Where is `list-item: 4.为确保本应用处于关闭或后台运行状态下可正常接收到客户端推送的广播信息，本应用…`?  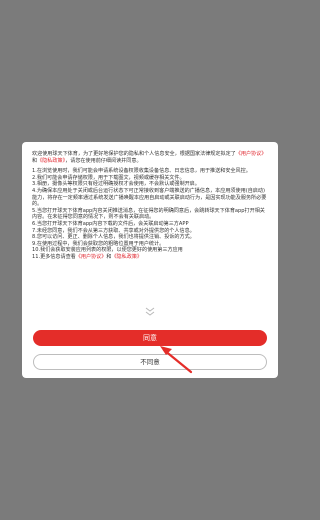
list-item: 4.为确保本应用处于关闭或后台运行状态下可正常接收到客户端推送的广播信息，本应用… is located at coordinates (149, 197).